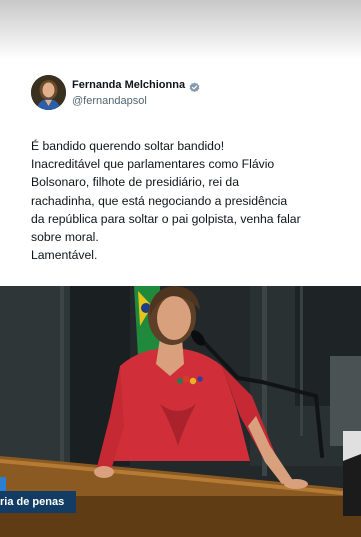  I want to click on tweet-text-line: Lamentável., so click(64, 255).